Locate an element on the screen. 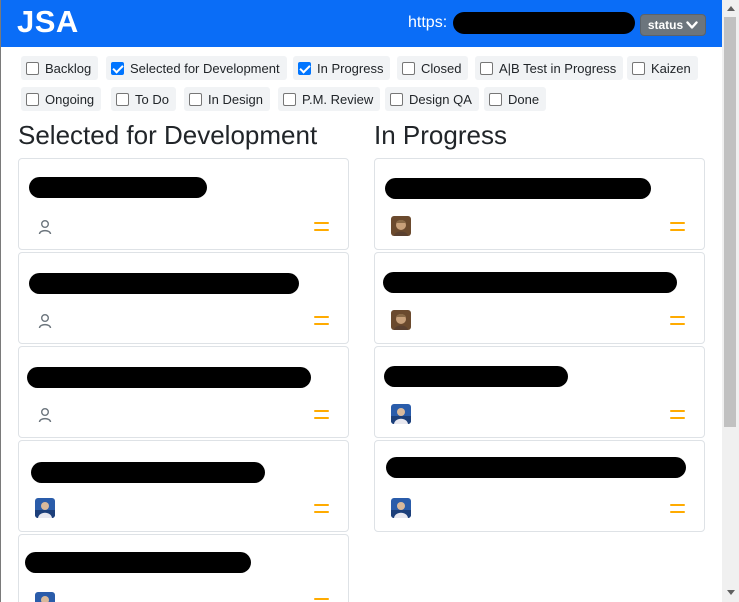  filter-in-design-checkbox is located at coordinates (195, 99).